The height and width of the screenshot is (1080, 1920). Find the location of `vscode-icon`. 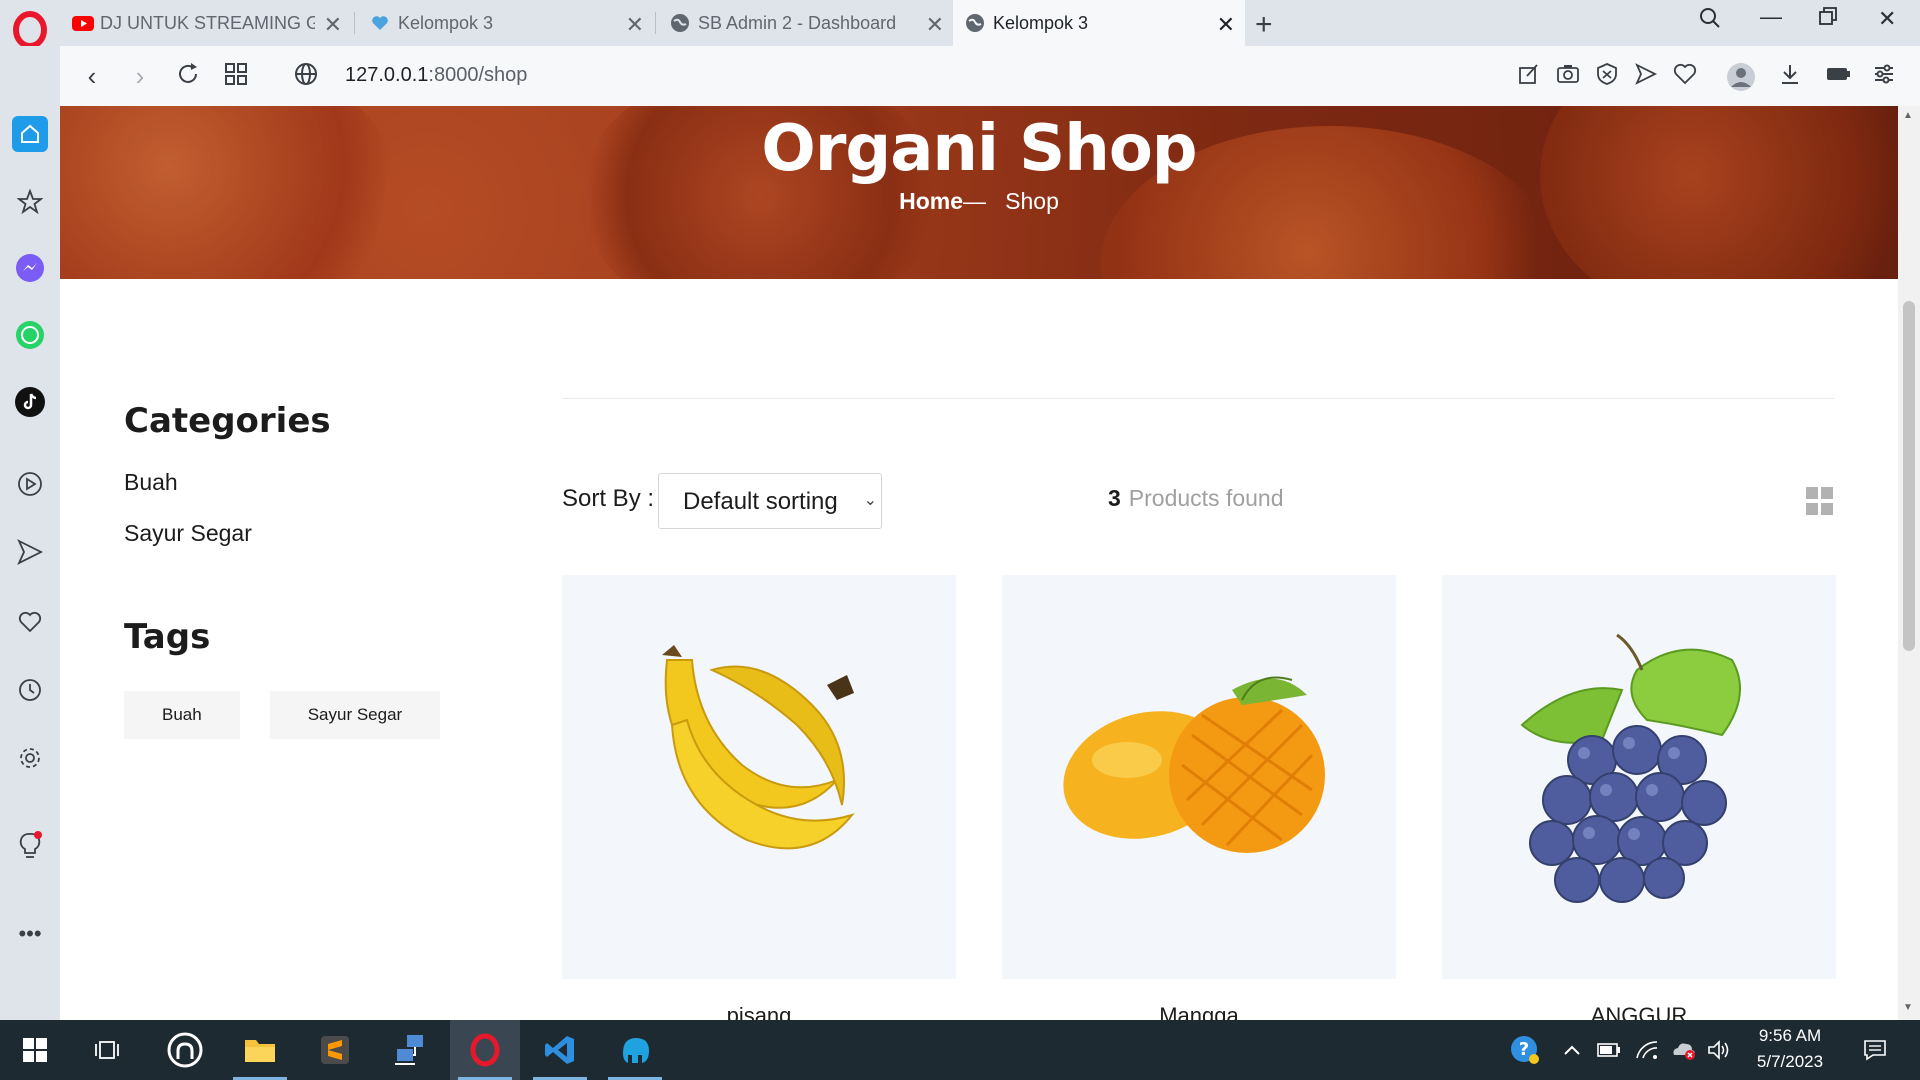

vscode-icon is located at coordinates (560, 1050).